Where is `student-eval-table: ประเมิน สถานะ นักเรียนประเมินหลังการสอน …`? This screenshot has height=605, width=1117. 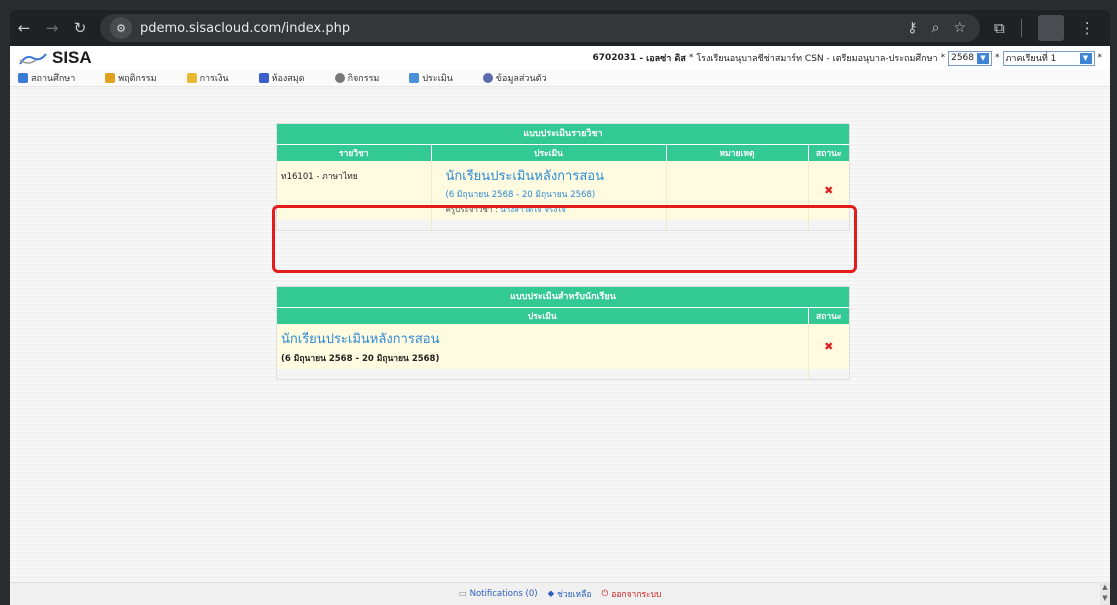 student-eval-table: ประเมิน สถานะ นักเรียนประเมินหลังการสอน … is located at coordinates (563, 343).